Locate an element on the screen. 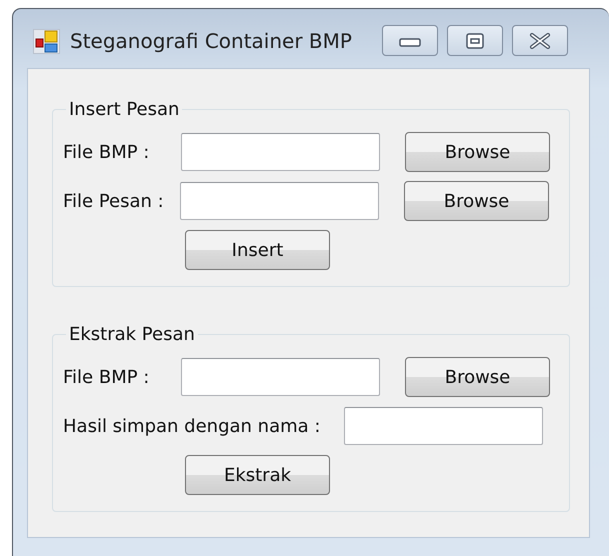  maximize-button is located at coordinates (474, 40).